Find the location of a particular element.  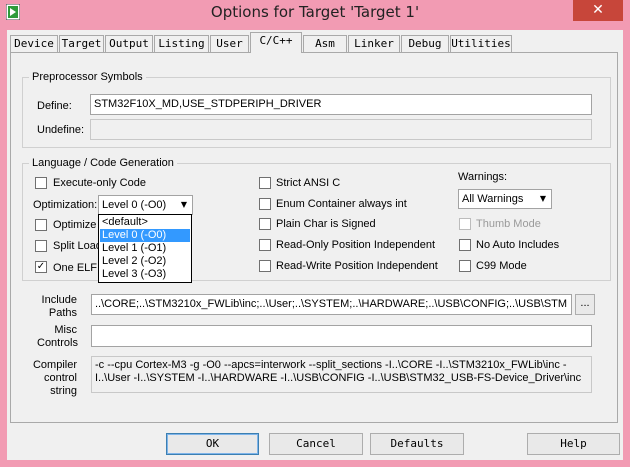

enum-container-checkbox is located at coordinates (265, 204).